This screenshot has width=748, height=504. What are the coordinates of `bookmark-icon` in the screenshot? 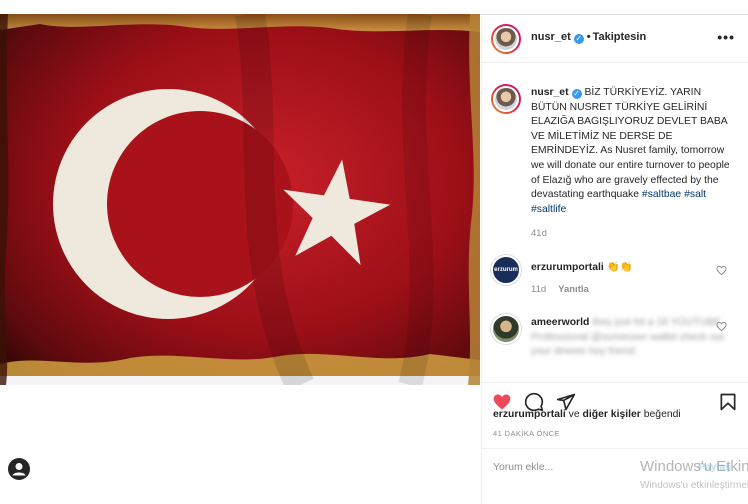 It's located at (728, 402).